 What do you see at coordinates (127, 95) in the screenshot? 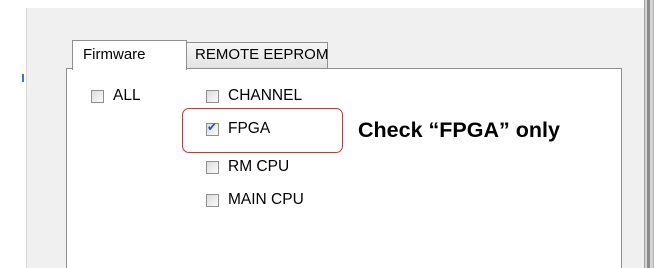
I see `option-all-label: ALL` at bounding box center [127, 95].